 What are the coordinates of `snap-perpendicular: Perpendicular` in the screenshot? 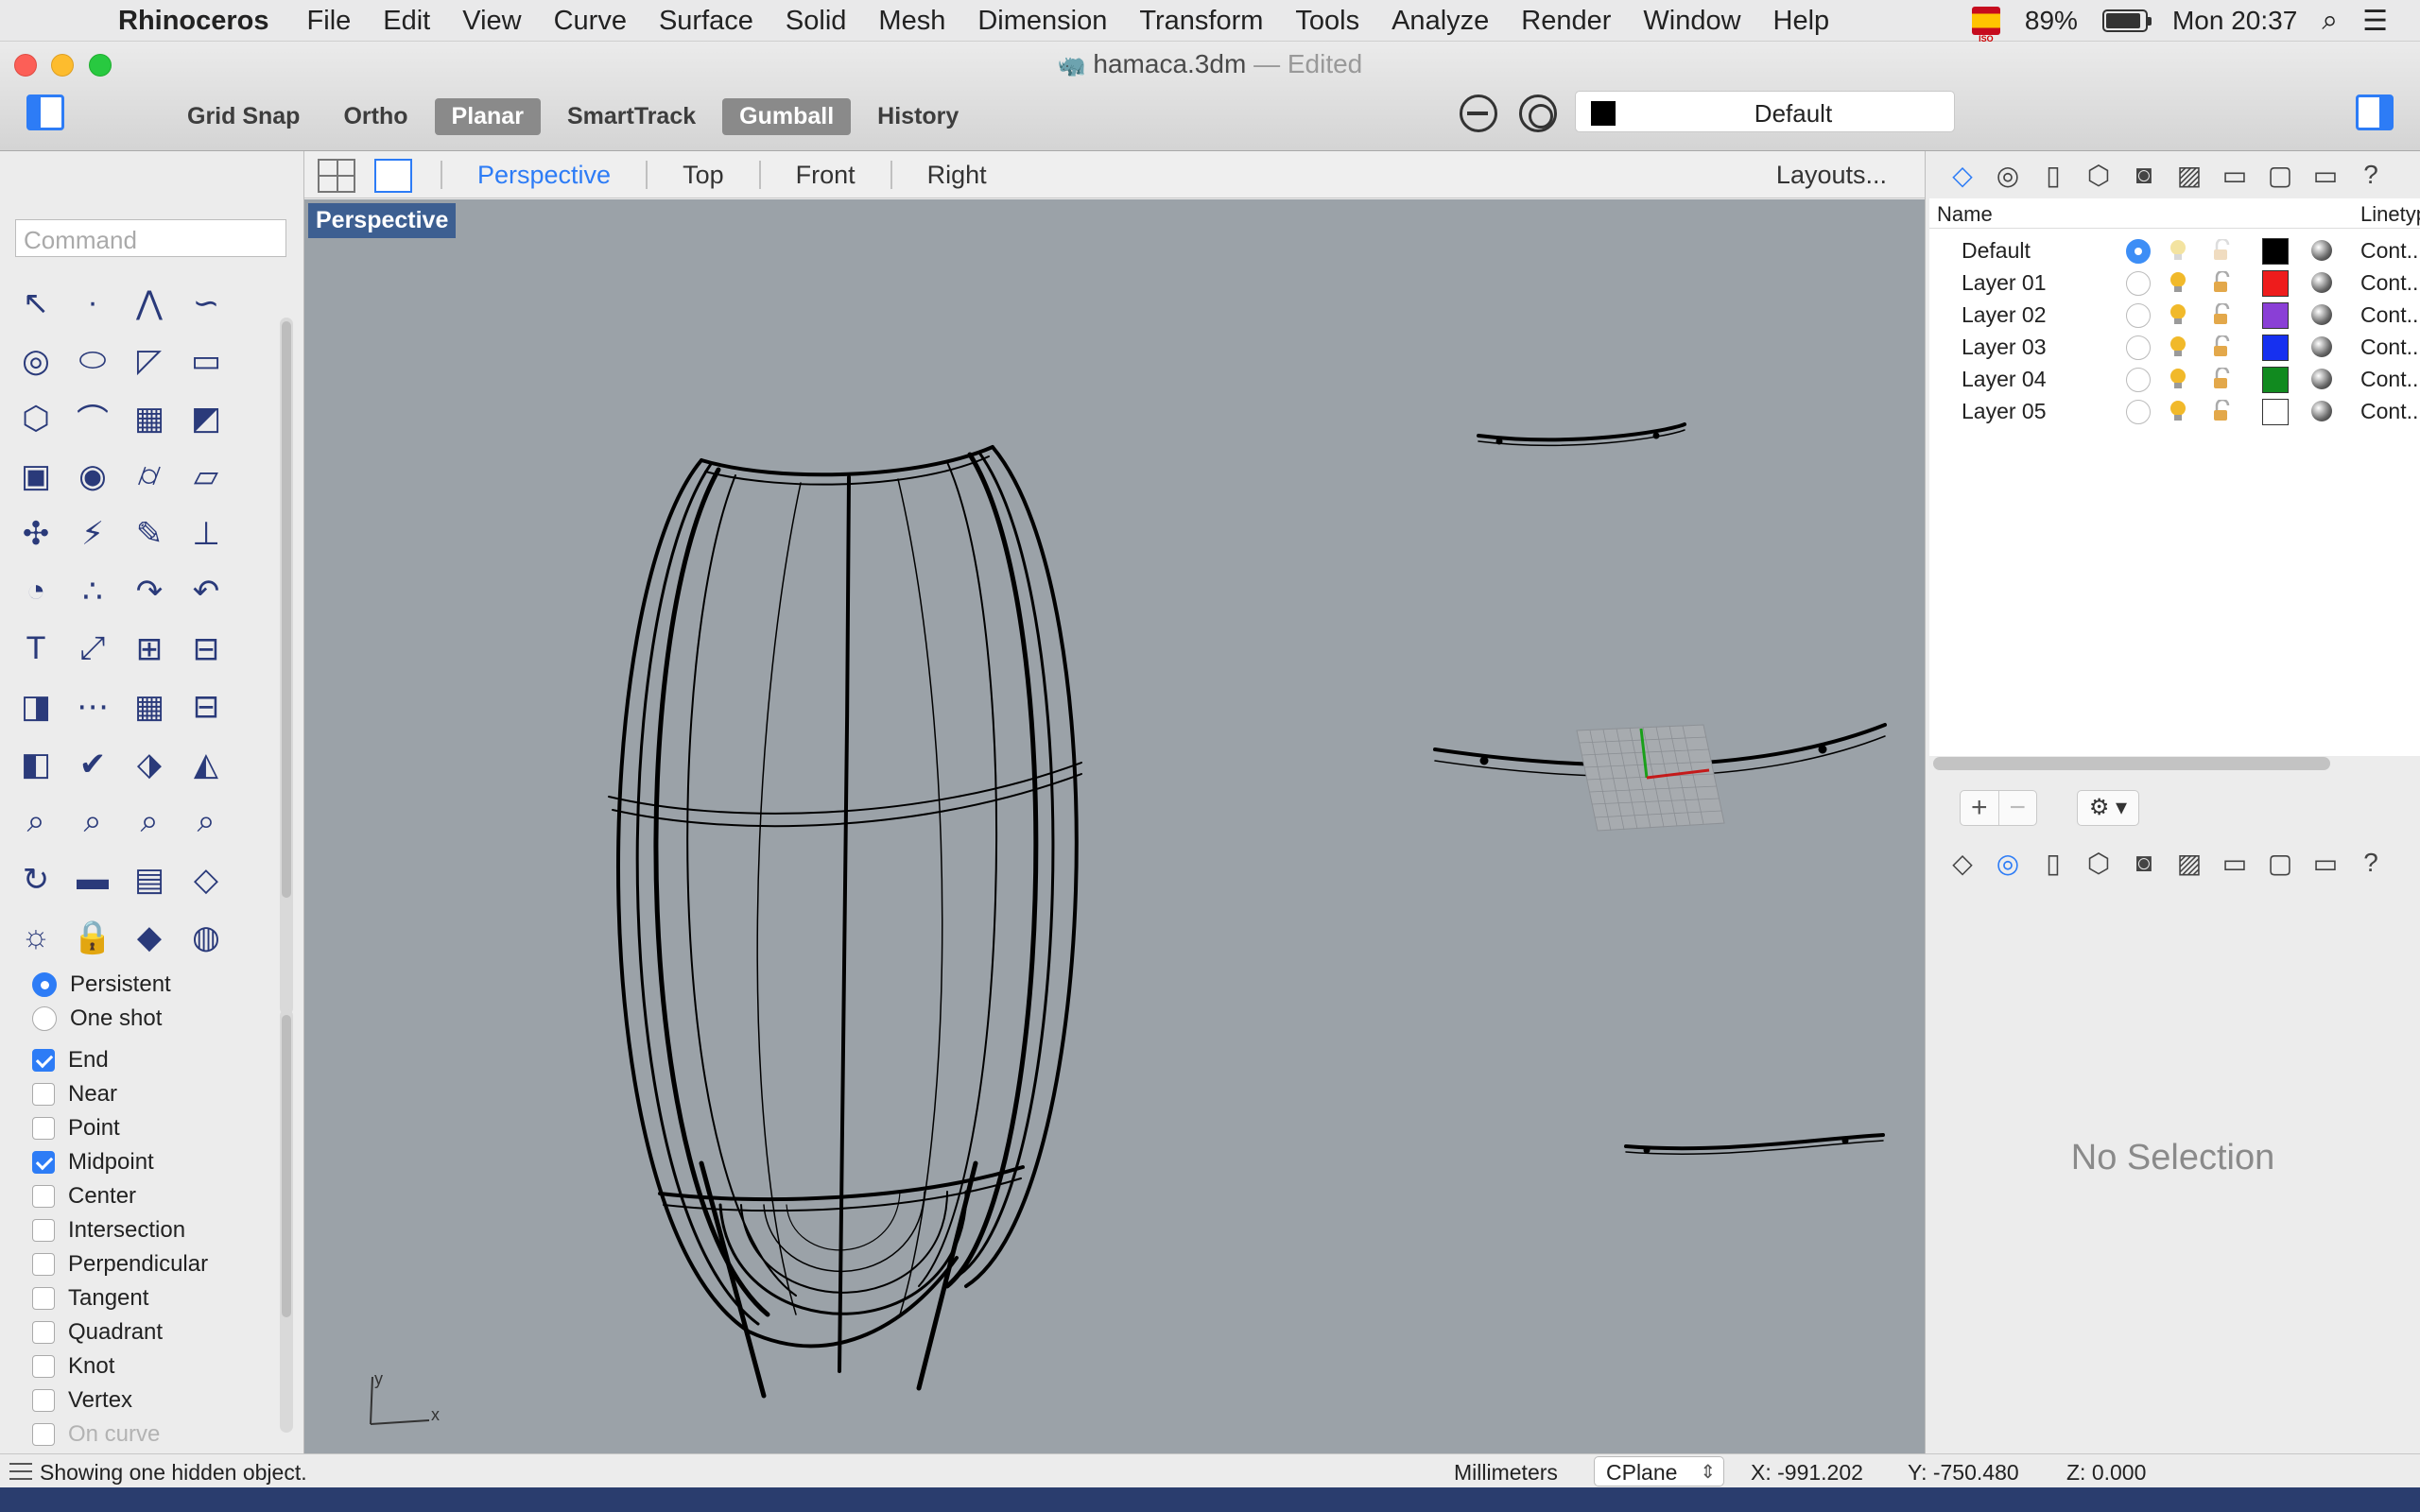 It's located at (120, 1264).